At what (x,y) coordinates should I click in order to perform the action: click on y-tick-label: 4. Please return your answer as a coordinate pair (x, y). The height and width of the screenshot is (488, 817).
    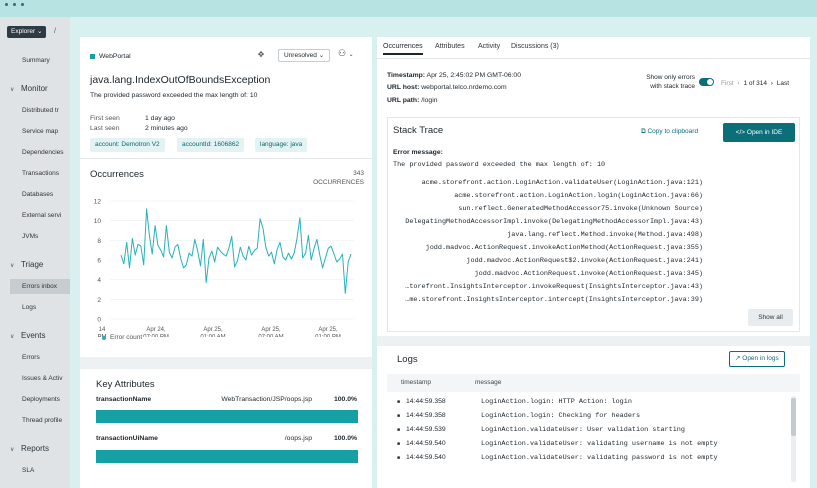
    Looking at the image, I should click on (99, 280).